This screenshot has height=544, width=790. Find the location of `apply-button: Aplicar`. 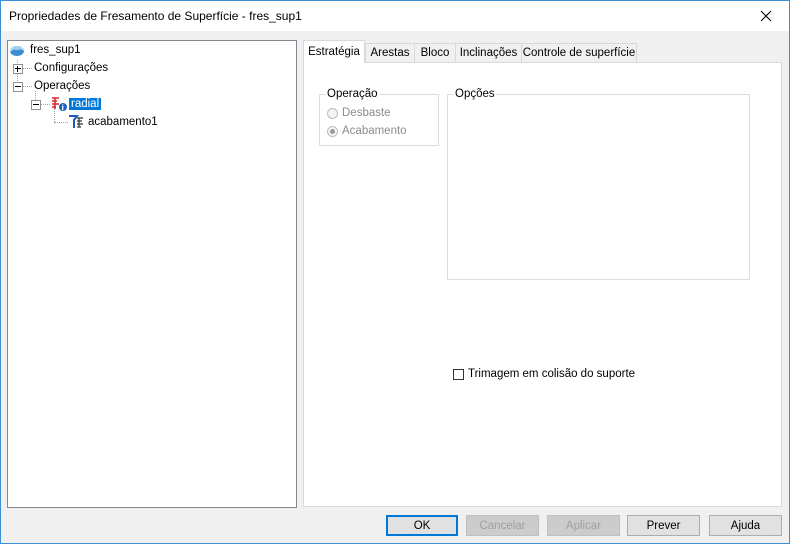

apply-button: Aplicar is located at coordinates (583, 525).